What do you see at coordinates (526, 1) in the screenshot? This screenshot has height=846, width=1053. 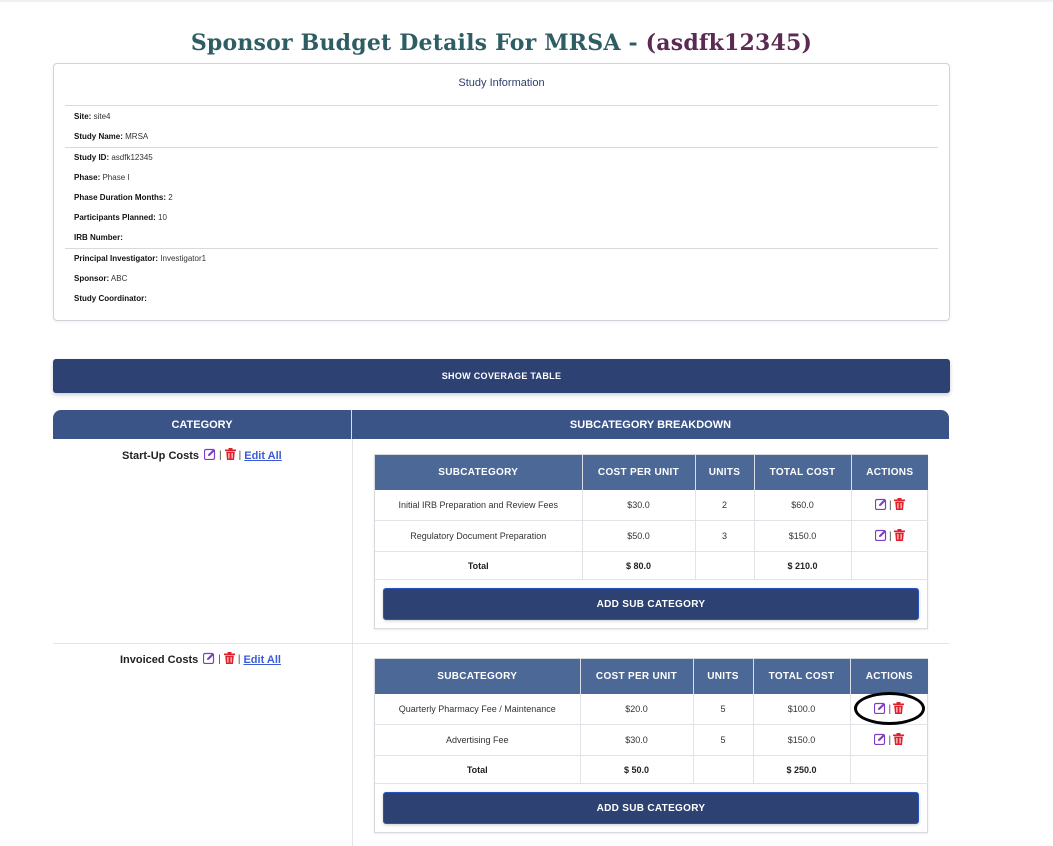 I see `top-border` at bounding box center [526, 1].